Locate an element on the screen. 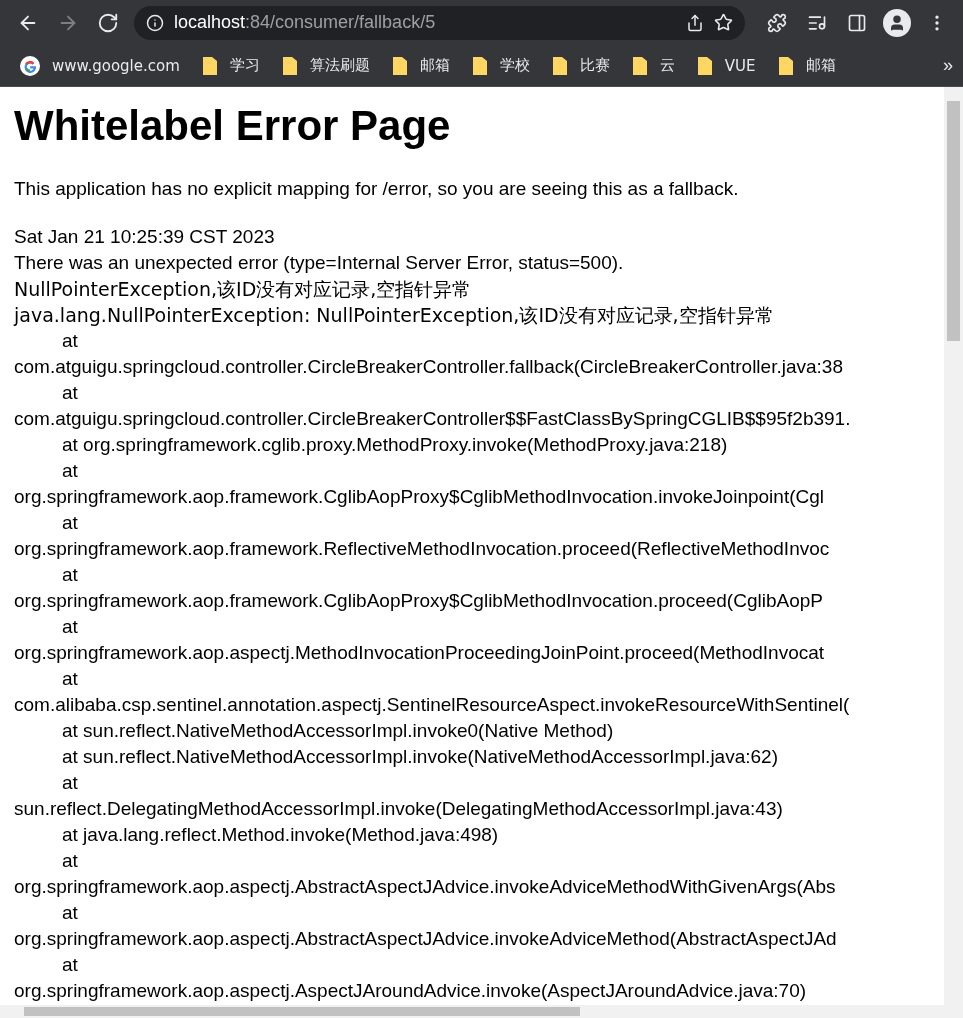  stack-trace-line: org.springframework.aop.aspectj.MethodInvocationProceedingJoinPoint.proceed(MethodInvocat is located at coordinates (419, 653).